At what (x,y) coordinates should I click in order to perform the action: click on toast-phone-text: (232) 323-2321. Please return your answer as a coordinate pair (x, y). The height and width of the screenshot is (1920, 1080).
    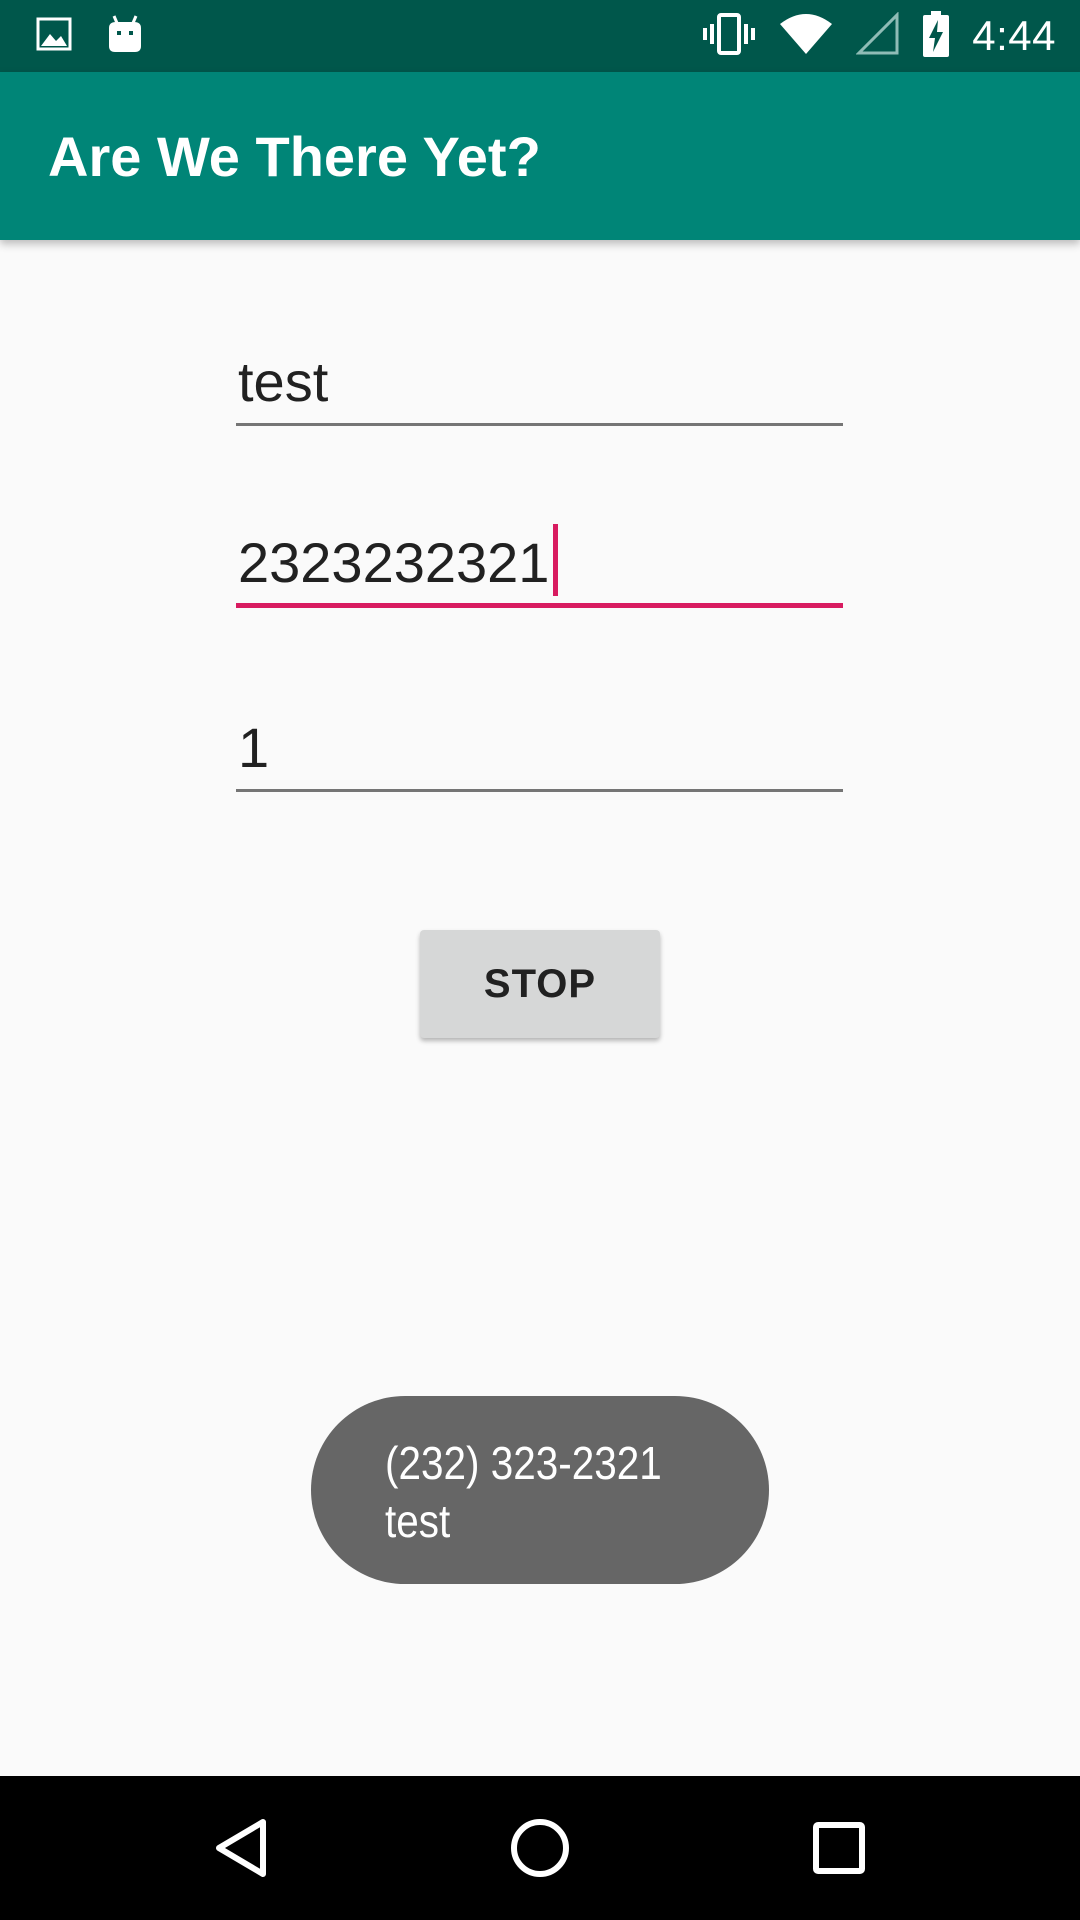
    Looking at the image, I should click on (523, 1463).